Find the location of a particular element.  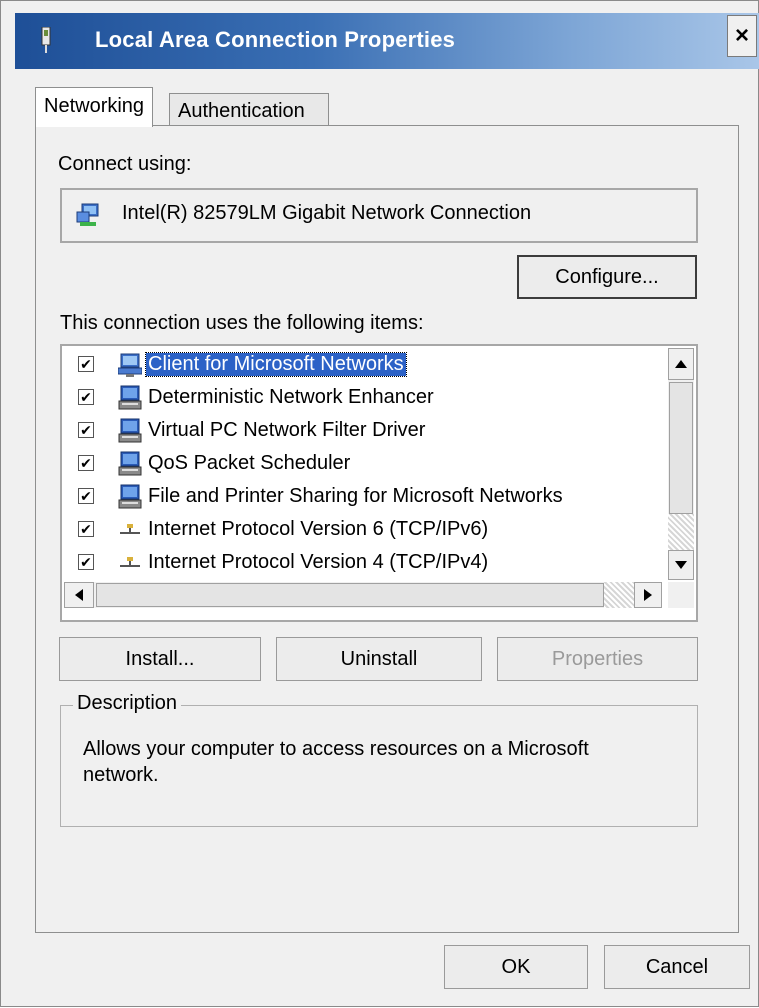

connect-using-label: Connect using: is located at coordinates (125, 164).